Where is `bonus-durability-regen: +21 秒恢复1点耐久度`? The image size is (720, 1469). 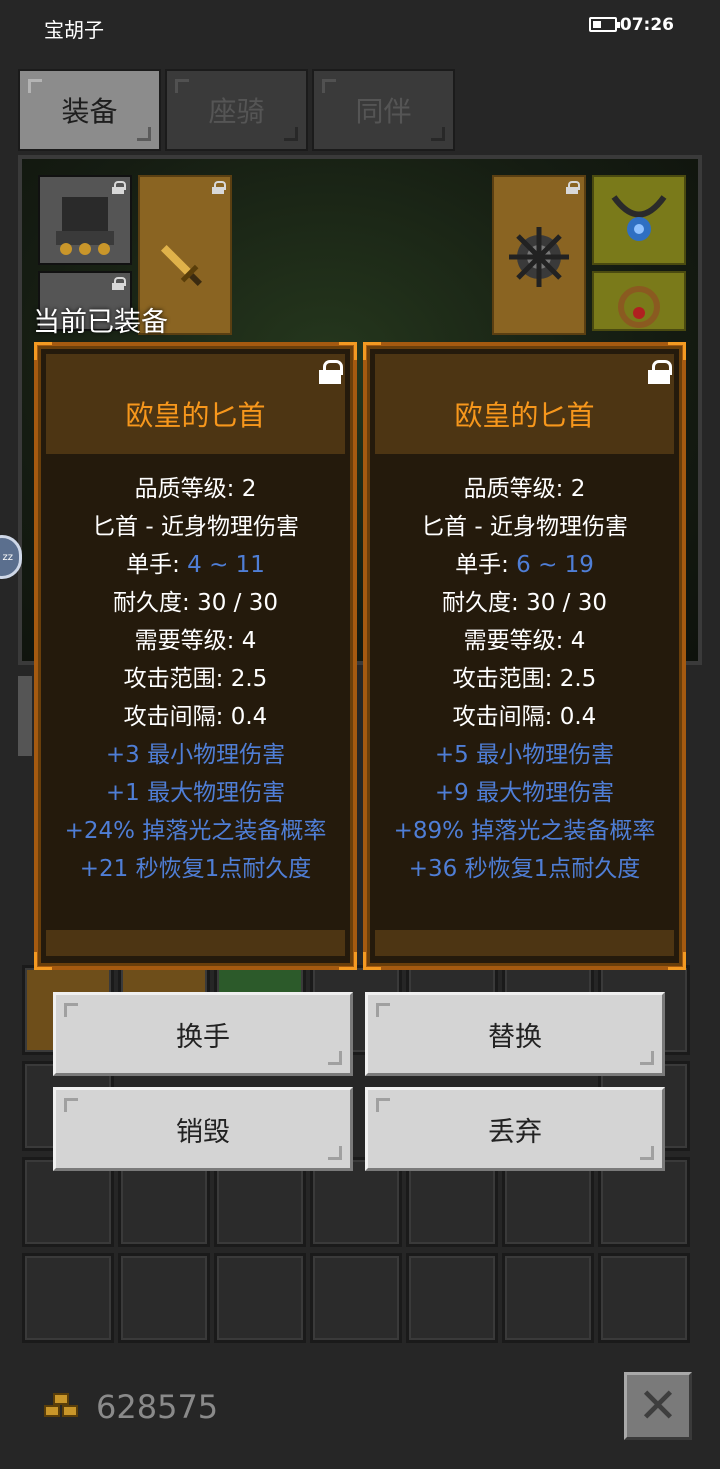
bonus-durability-regen: +21 秒恢复1点耐久度 is located at coordinates (195, 869).